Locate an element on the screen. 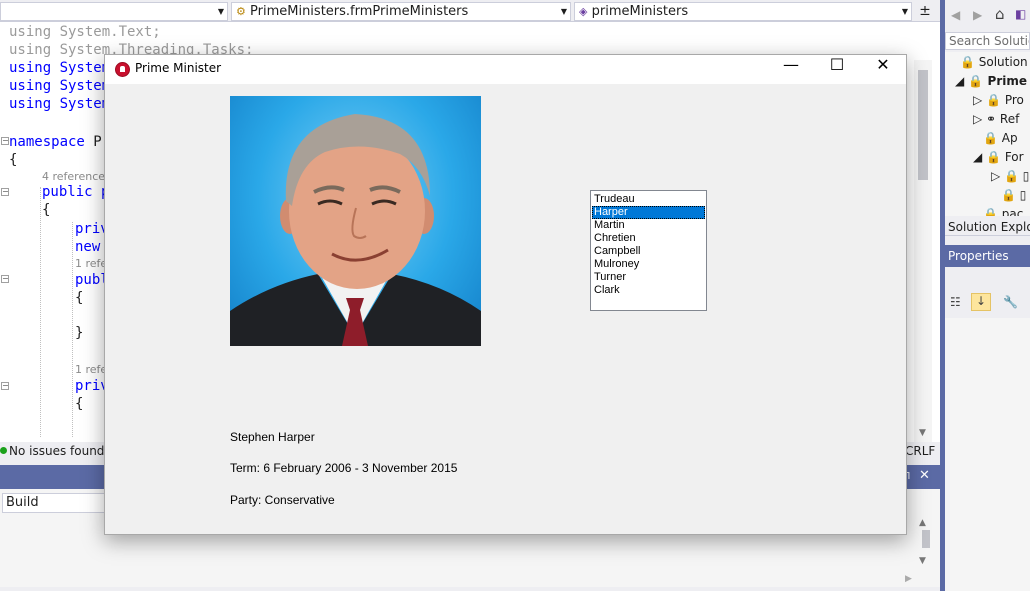 The height and width of the screenshot is (591, 1030). list-item: Mulroney is located at coordinates (648, 264).